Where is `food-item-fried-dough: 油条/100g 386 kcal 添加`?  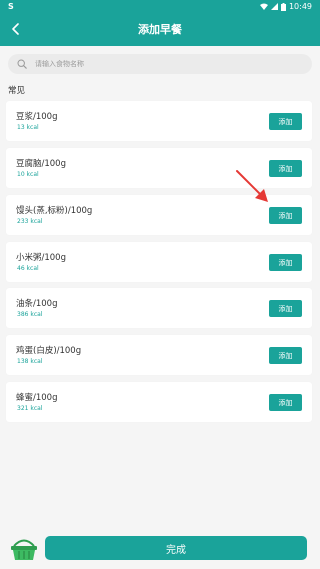
food-item-fried-dough: 油条/100g 386 kcal 添加 is located at coordinates (159, 308).